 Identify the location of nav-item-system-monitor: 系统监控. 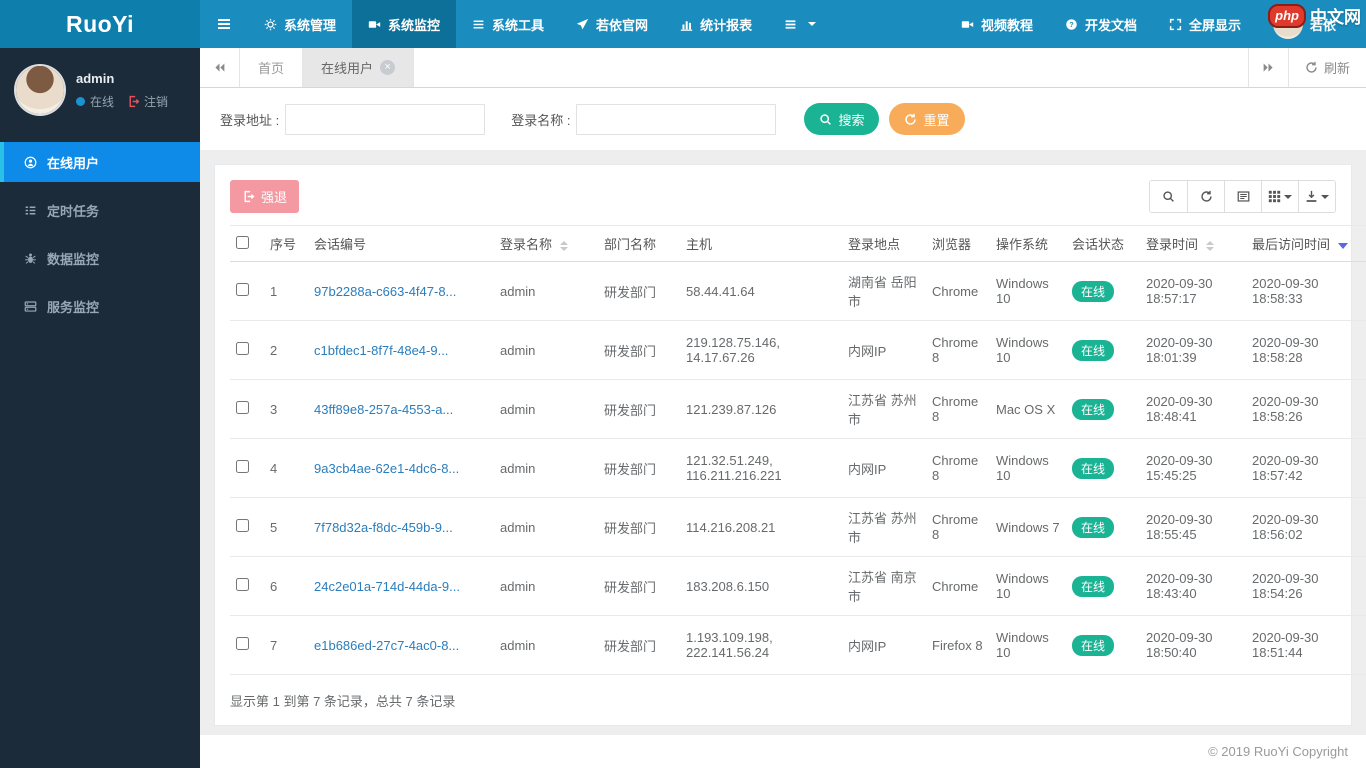
(404, 24).